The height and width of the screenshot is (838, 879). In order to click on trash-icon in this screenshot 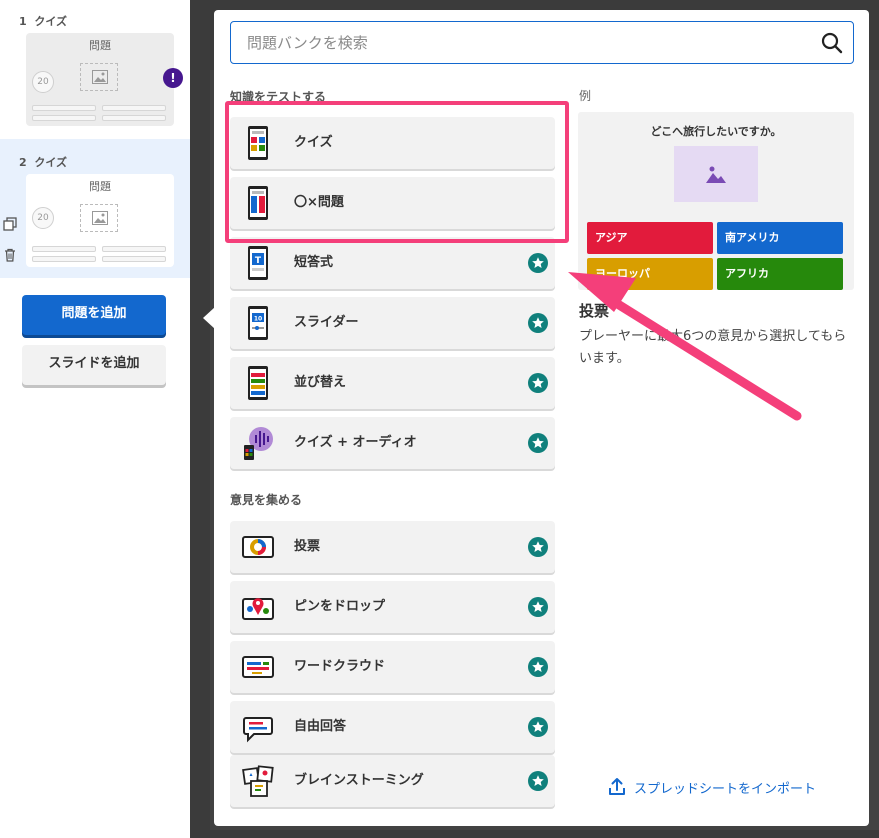, I will do `click(10, 255)`.